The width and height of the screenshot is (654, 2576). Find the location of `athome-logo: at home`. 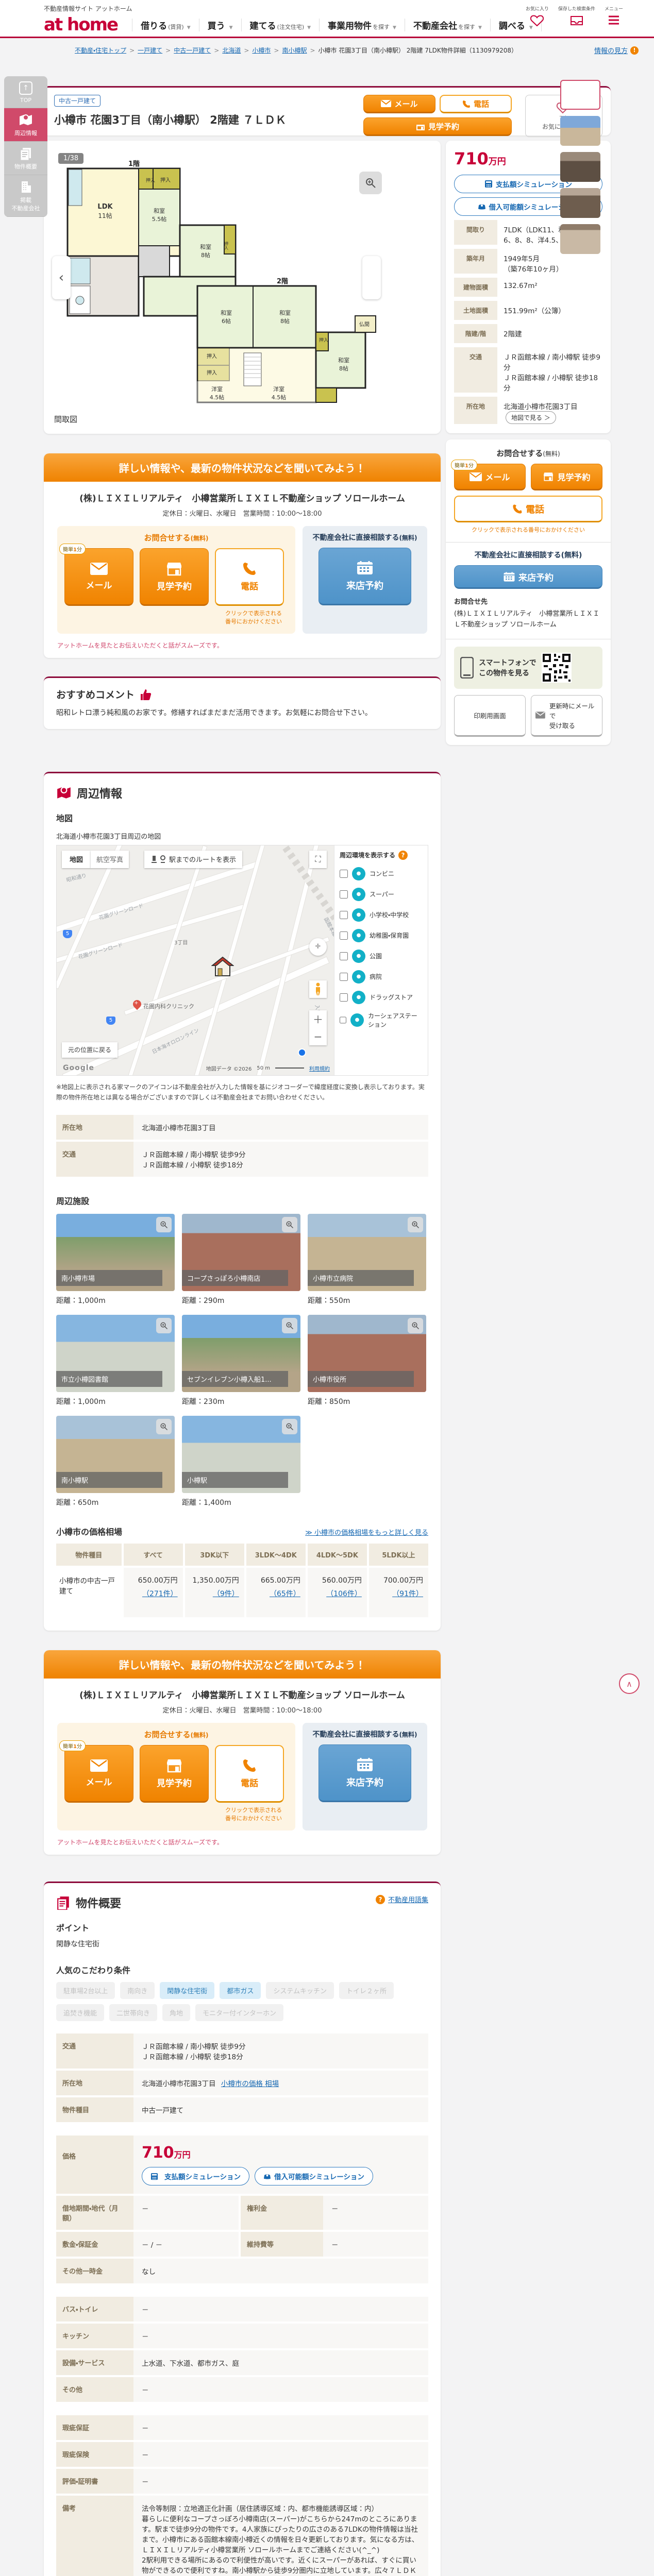

athome-logo: at home is located at coordinates (81, 24).